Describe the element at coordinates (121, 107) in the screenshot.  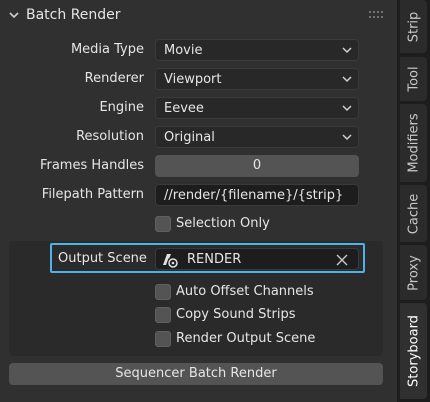
I see `engine-label: Engine` at that location.